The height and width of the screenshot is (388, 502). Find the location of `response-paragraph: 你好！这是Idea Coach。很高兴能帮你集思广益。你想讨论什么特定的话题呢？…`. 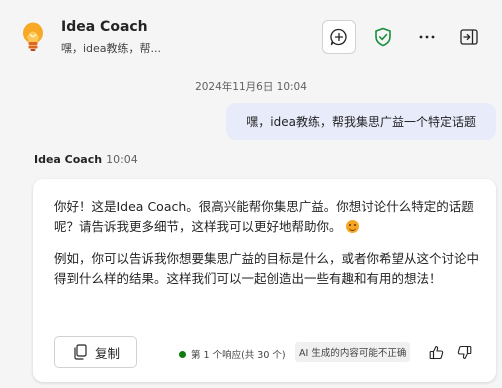

response-paragraph: 你好！这是Idea Coach。很高兴能帮你集思广益。你想讨论什么特定的话题呢？… is located at coordinates (266, 217).